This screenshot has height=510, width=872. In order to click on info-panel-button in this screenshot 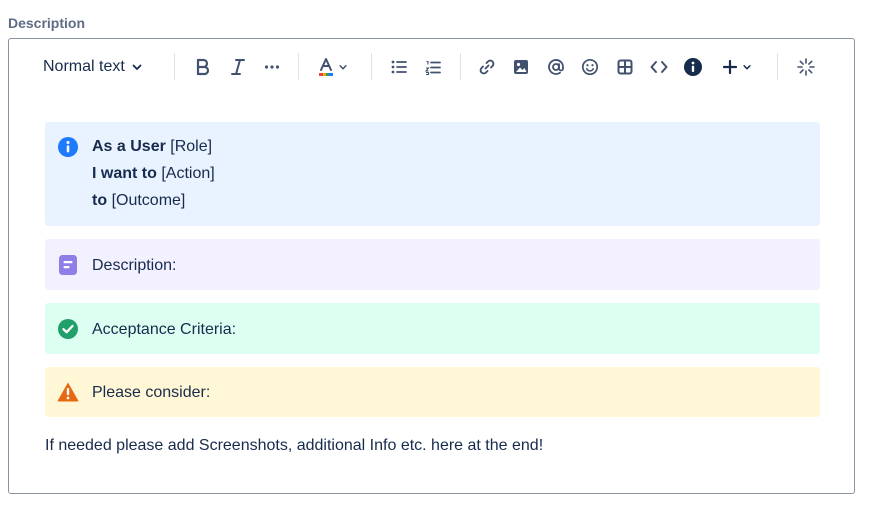, I will do `click(693, 67)`.